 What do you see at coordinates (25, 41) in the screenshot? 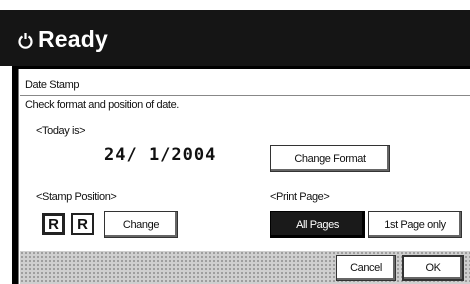
I see `power-ring-icon` at bounding box center [25, 41].